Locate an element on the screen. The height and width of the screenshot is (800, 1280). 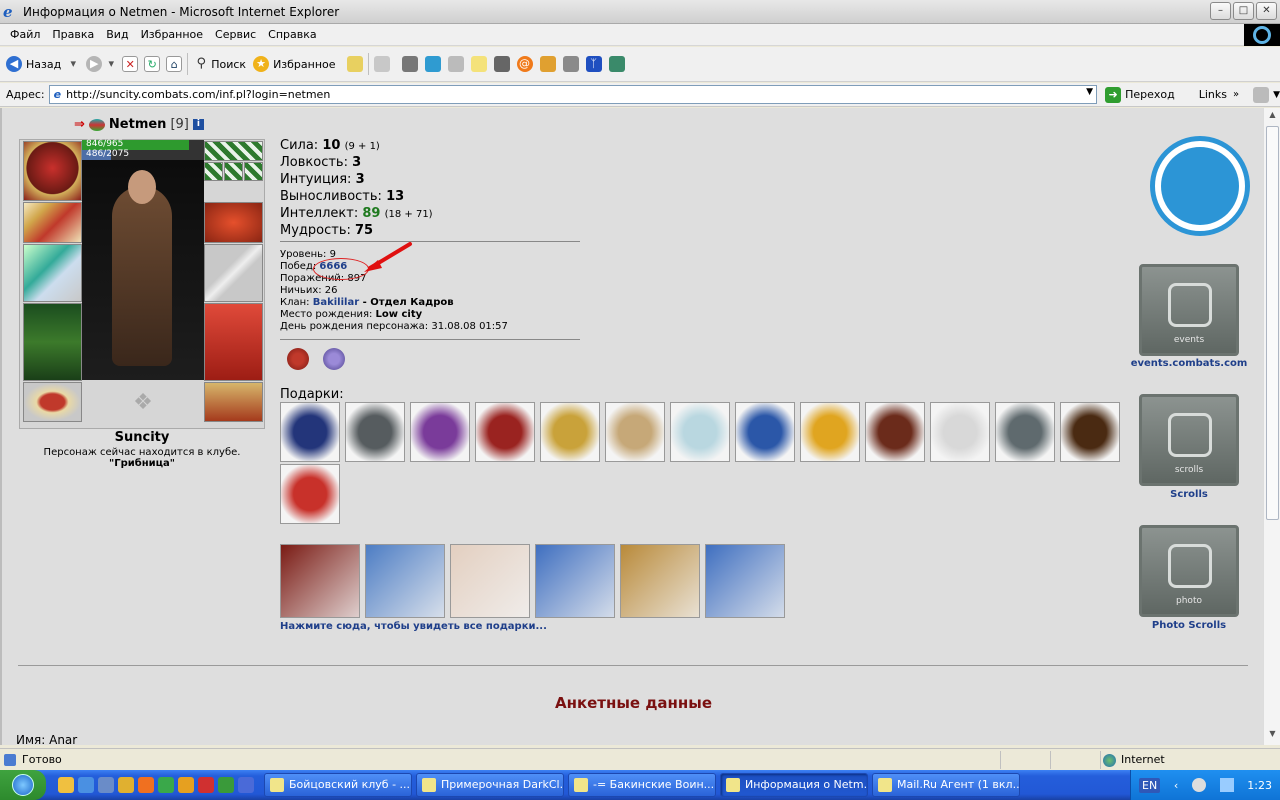
legs-slot is located at coordinates (233, 342).